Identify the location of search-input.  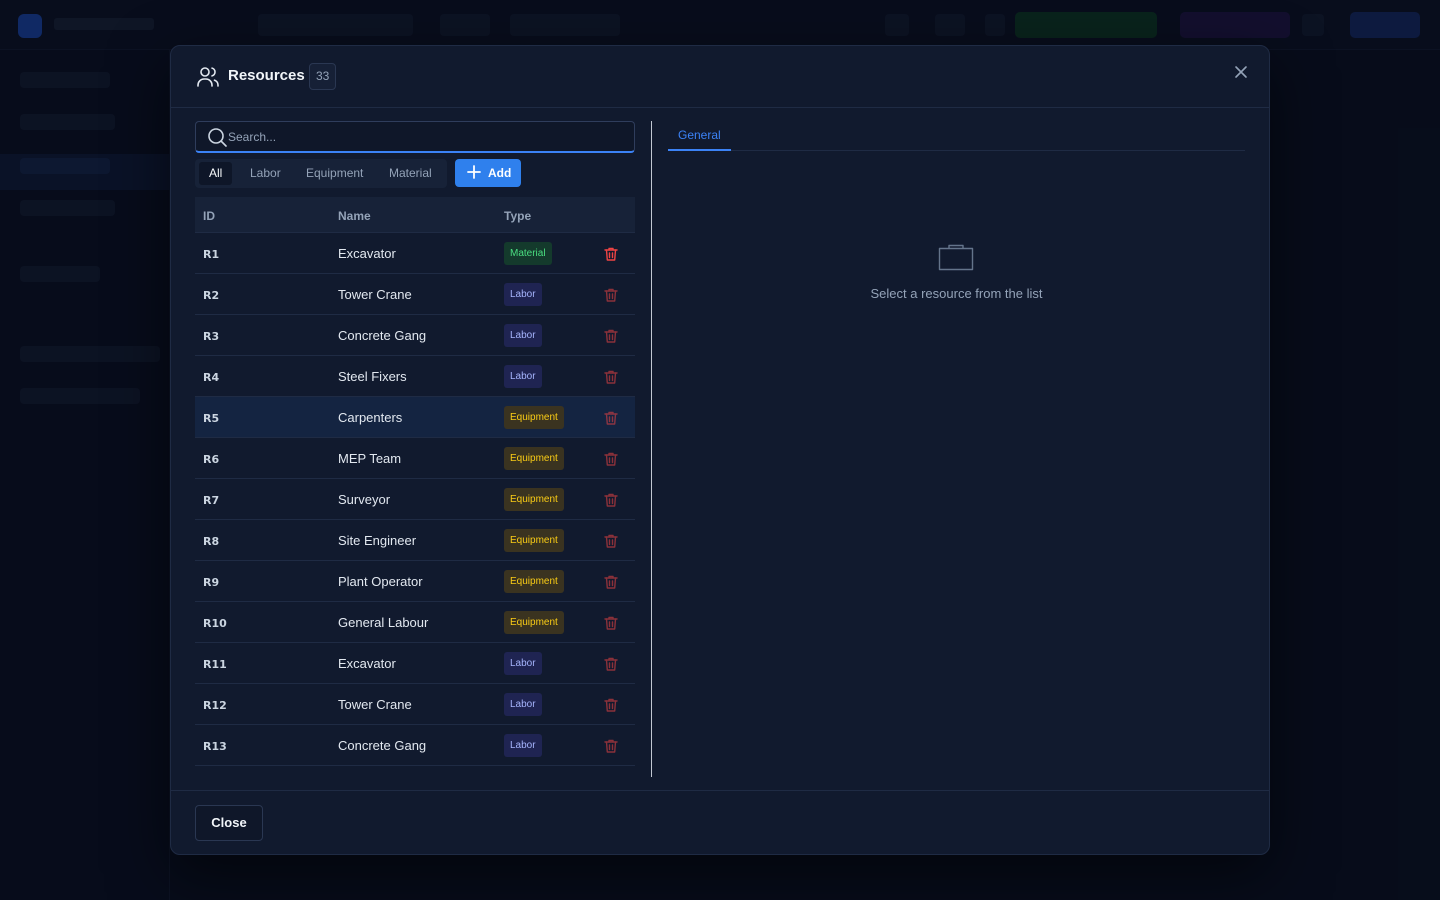
(423, 137).